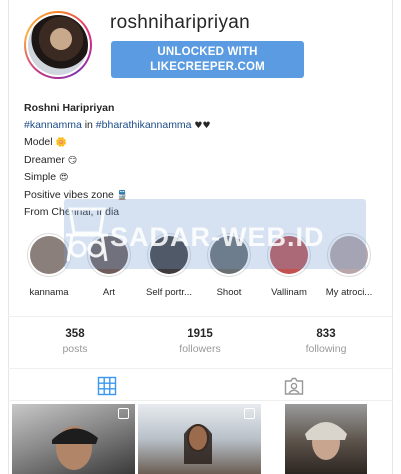 The width and height of the screenshot is (401, 474). What do you see at coordinates (144, 125) in the screenshot?
I see `hashtag-link: #bharathikannamma` at bounding box center [144, 125].